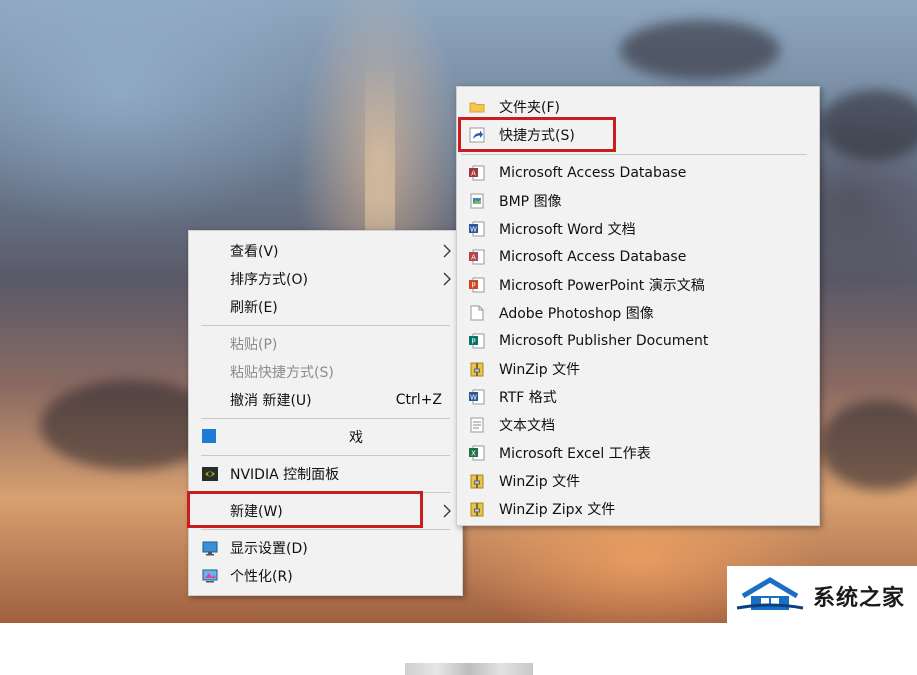 The width and height of the screenshot is (917, 675). What do you see at coordinates (575, 454) in the screenshot?
I see `submenu-item-label: Microsoft Excel 工作表` at bounding box center [575, 454].